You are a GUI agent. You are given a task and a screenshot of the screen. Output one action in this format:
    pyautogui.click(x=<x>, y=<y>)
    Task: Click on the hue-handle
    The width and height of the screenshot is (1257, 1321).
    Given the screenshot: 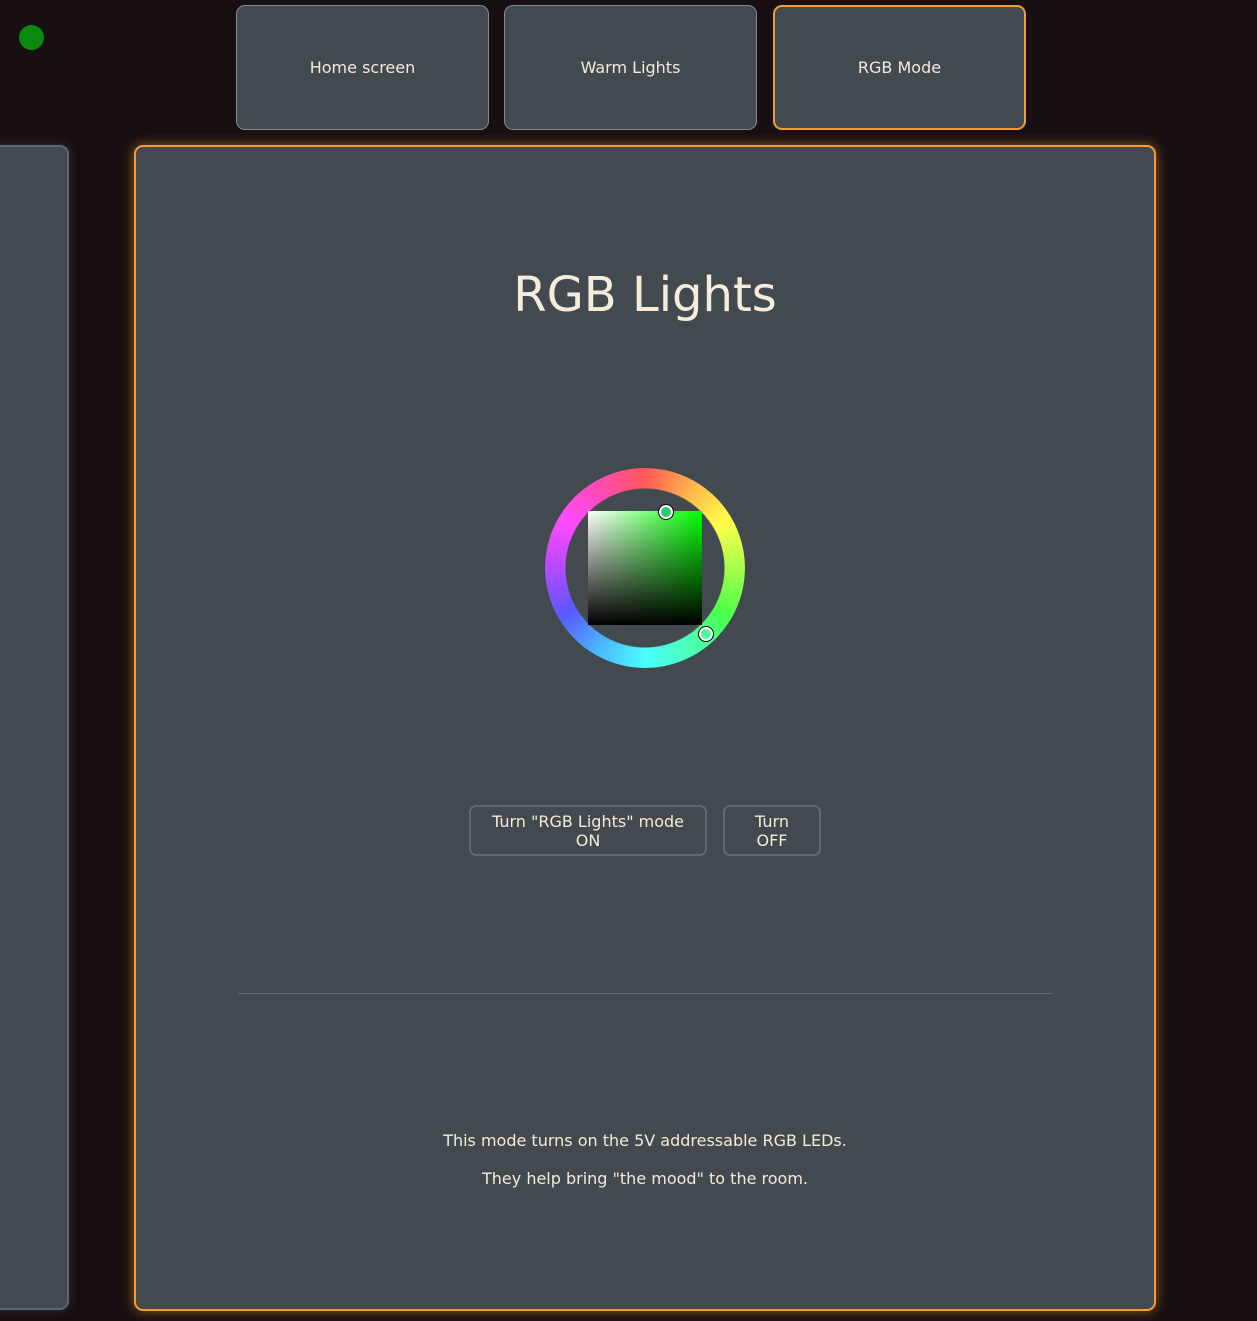 What is the action you would take?
    pyautogui.click(x=706, y=634)
    